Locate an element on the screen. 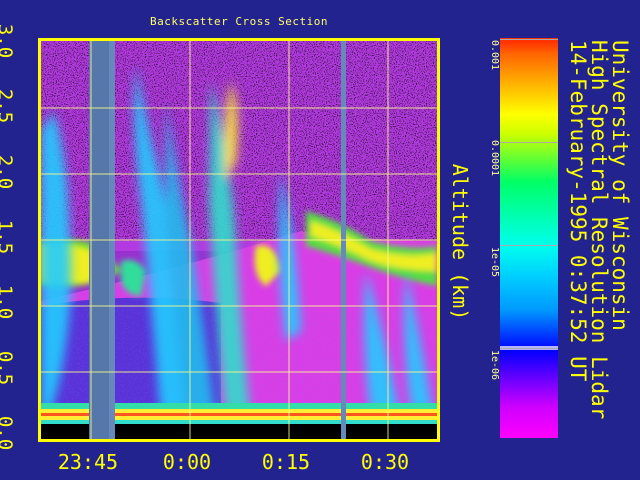  colorbar-tick-label: 0.001 is located at coordinates (494, 55).